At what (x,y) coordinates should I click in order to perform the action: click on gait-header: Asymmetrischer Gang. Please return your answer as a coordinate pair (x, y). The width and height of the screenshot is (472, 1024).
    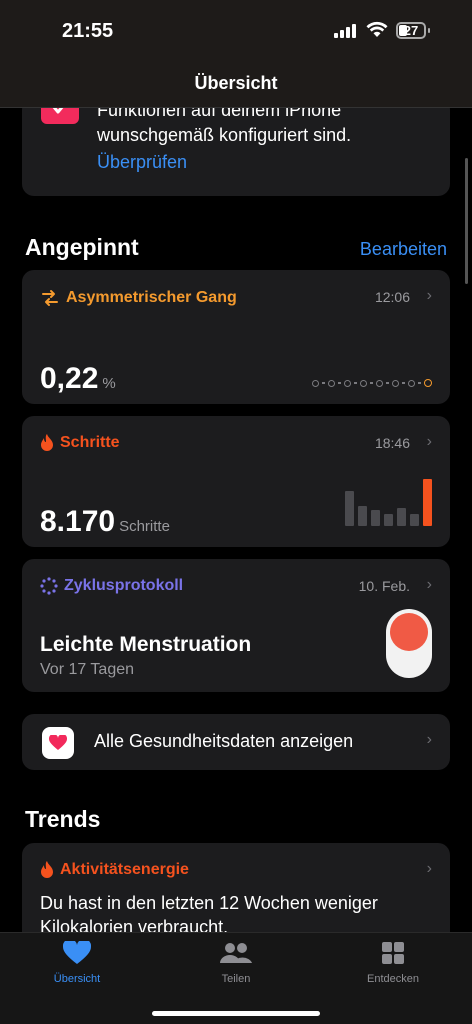
    Looking at the image, I should click on (138, 298).